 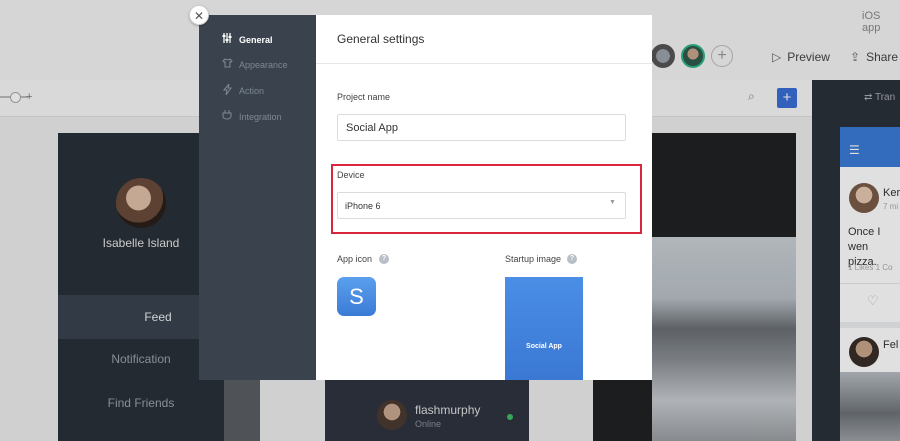 I want to click on close-modal-button: ✕, so click(x=199, y=15).